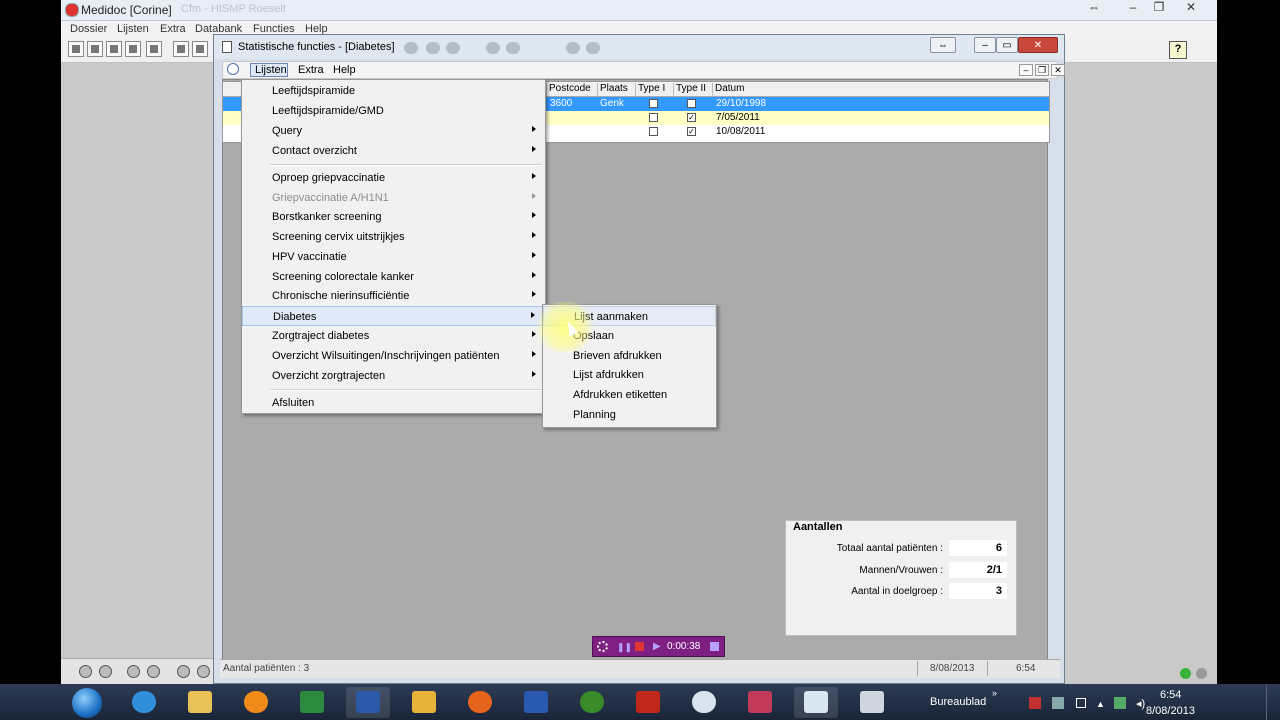 Image resolution: width=1280 pixels, height=720 pixels. I want to click on tray-network-icon, so click(1081, 703).